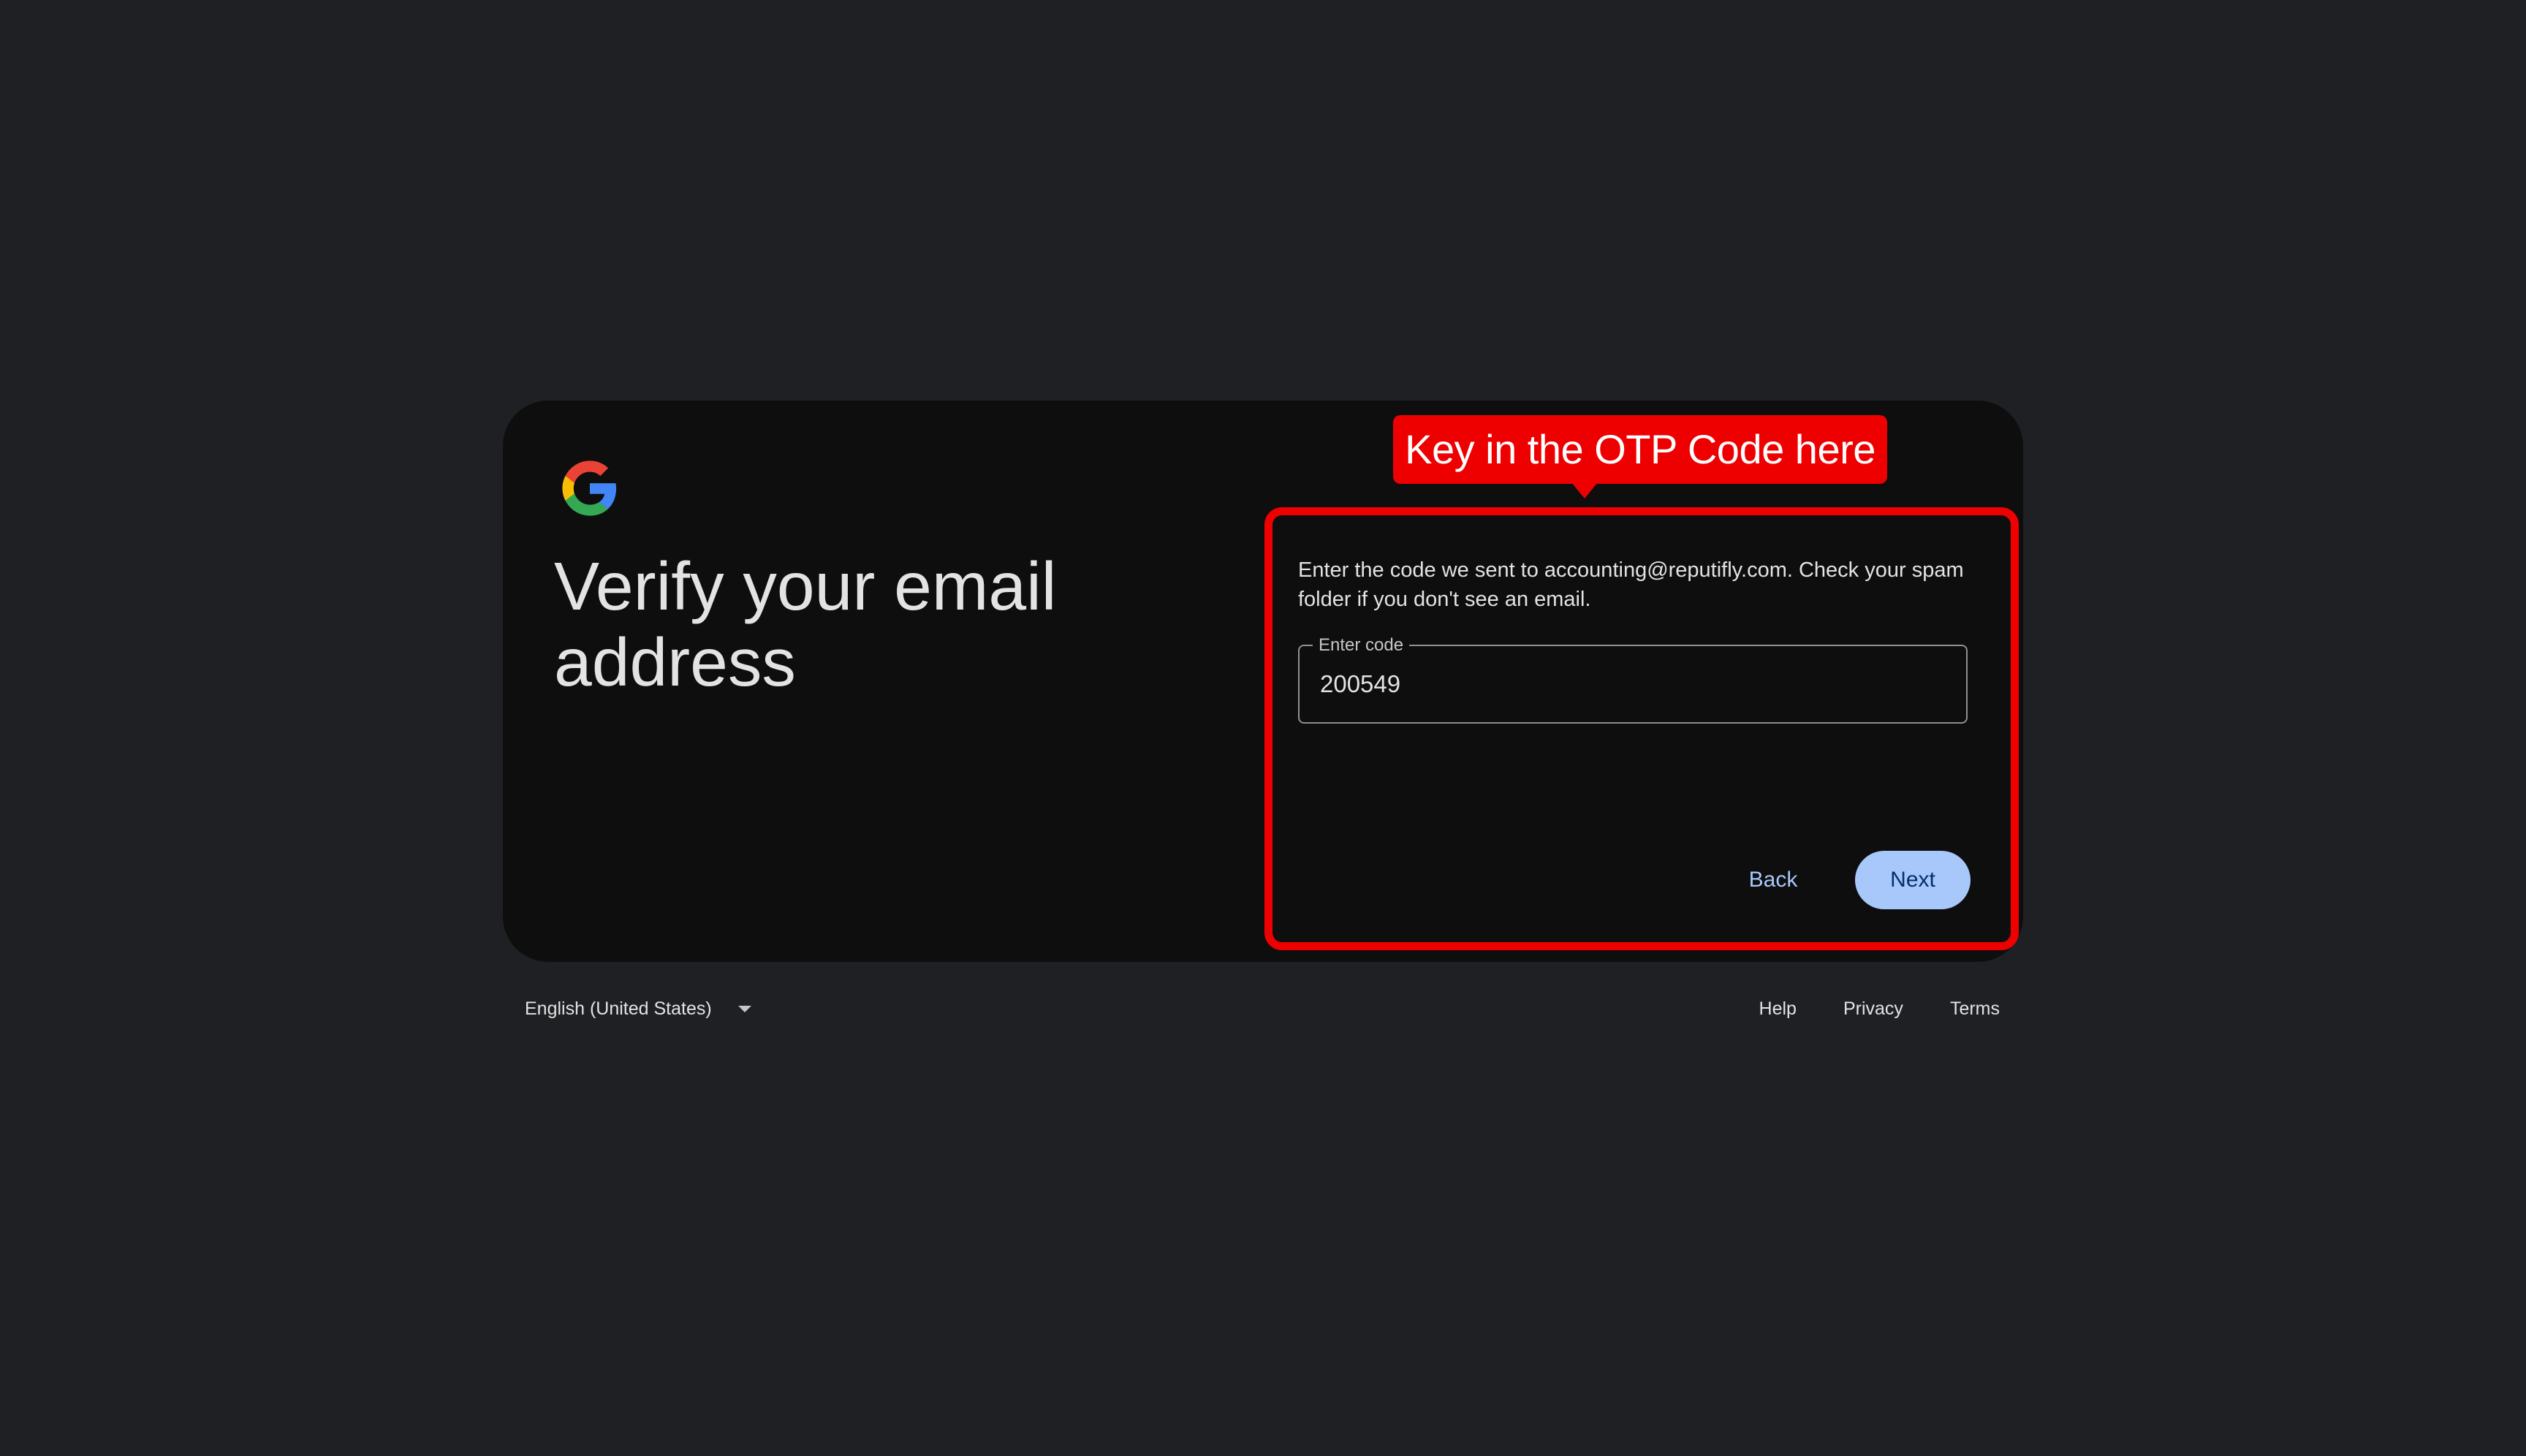 The image size is (2526, 1456). I want to click on next-button: Next, so click(1913, 880).